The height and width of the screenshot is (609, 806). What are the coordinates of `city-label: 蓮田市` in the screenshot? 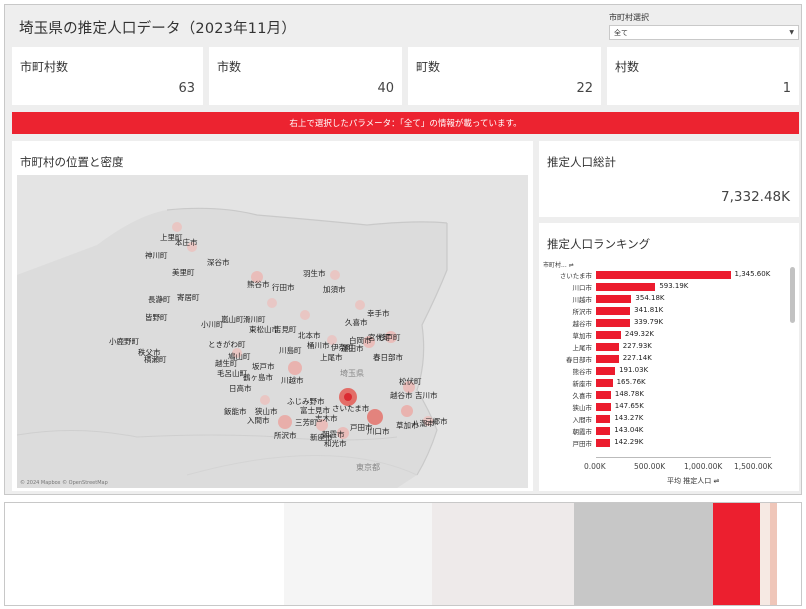 It's located at (352, 348).